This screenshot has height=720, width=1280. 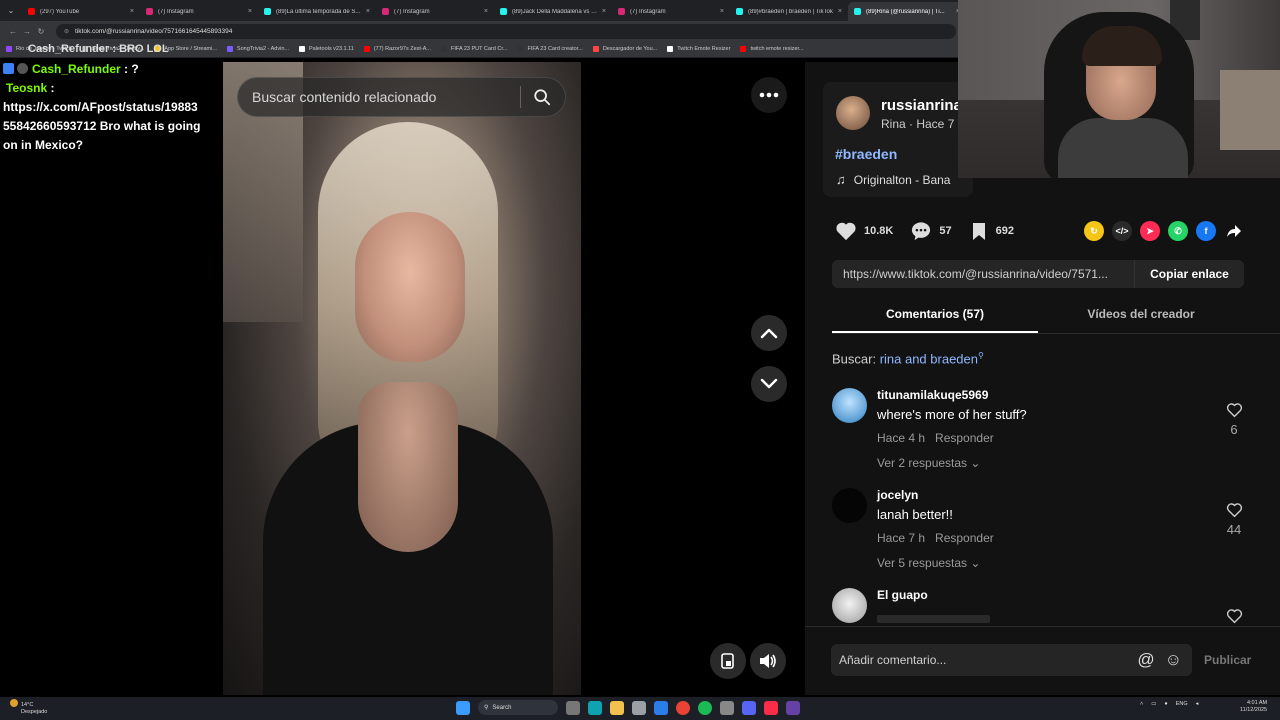 What do you see at coordinates (28, 707) in the screenshot?
I see `weather-widget: 14°C Despejado` at bounding box center [28, 707].